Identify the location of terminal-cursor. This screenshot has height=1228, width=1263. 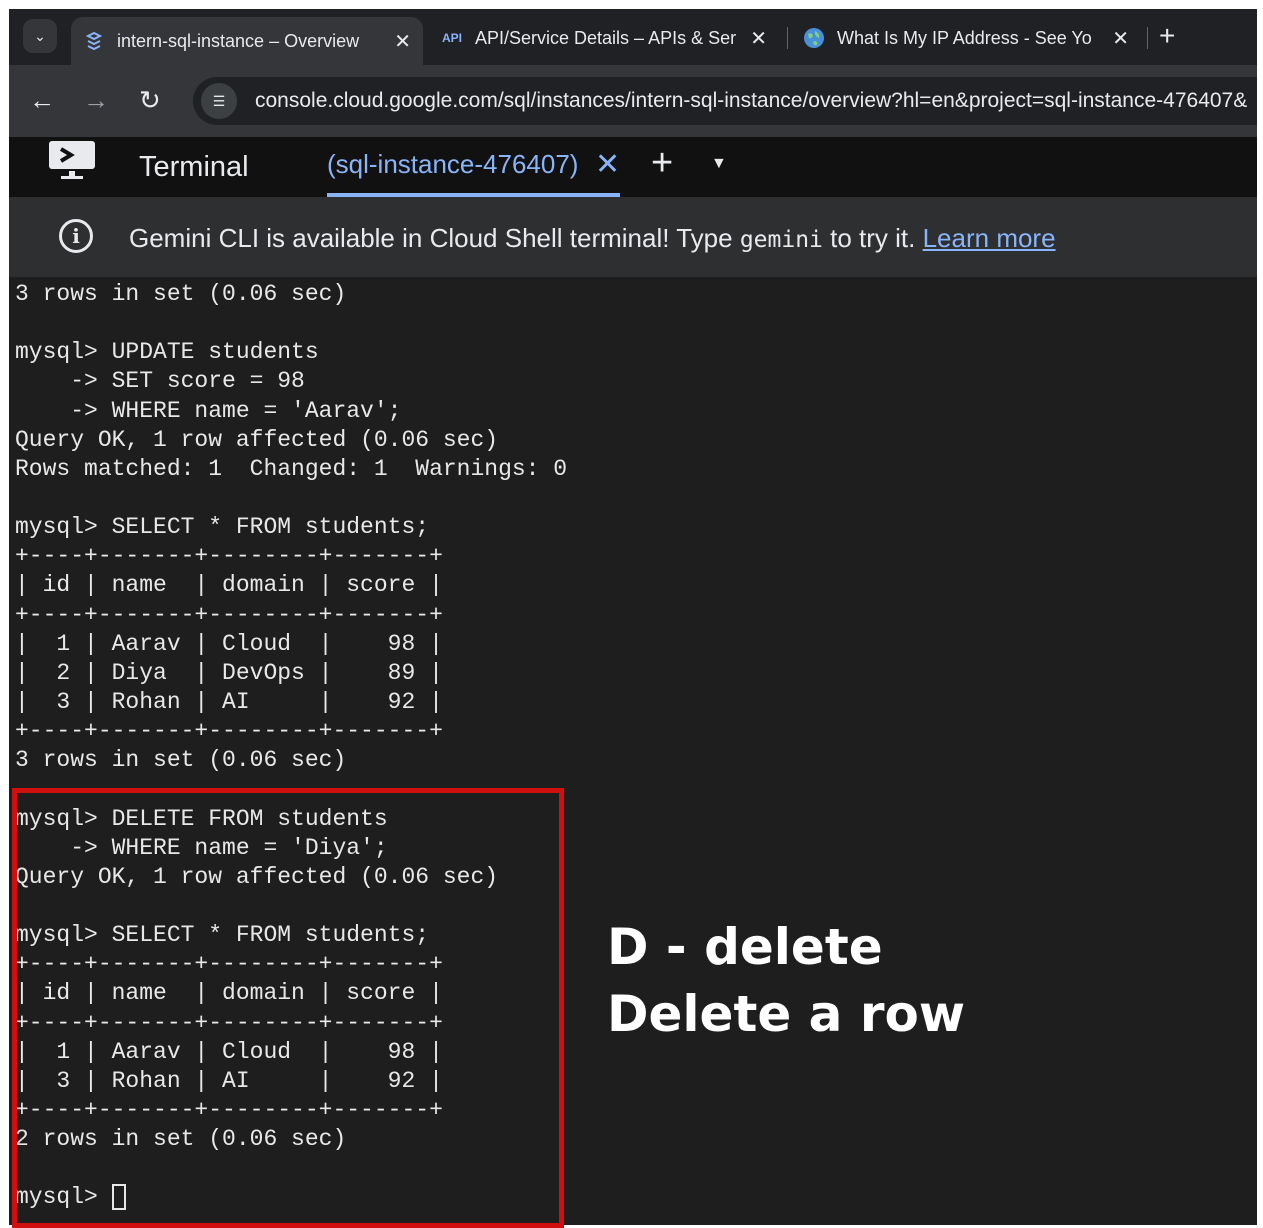
(118, 1197).